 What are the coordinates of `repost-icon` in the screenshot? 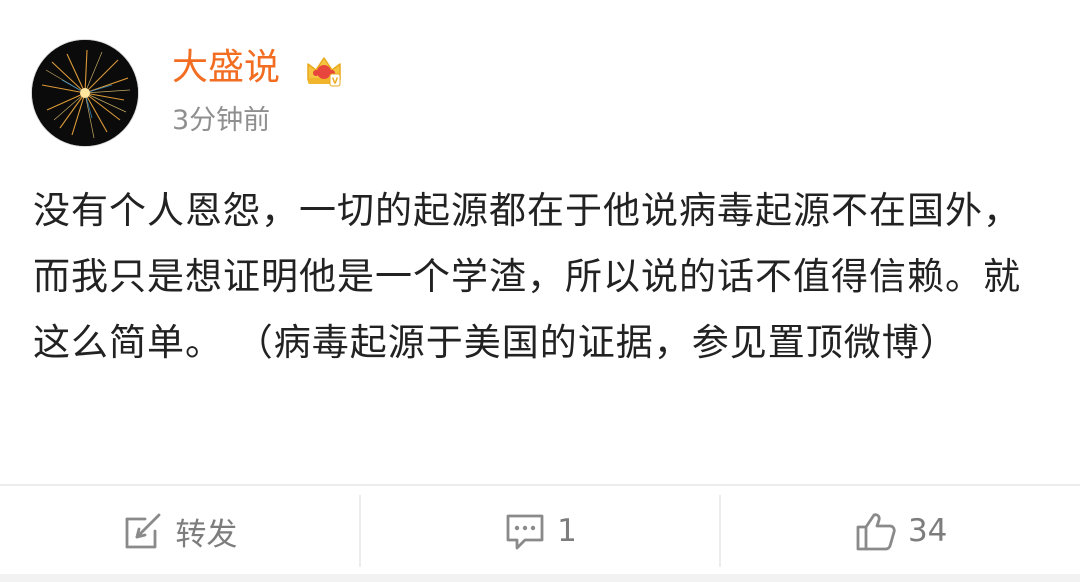 It's located at (143, 531).